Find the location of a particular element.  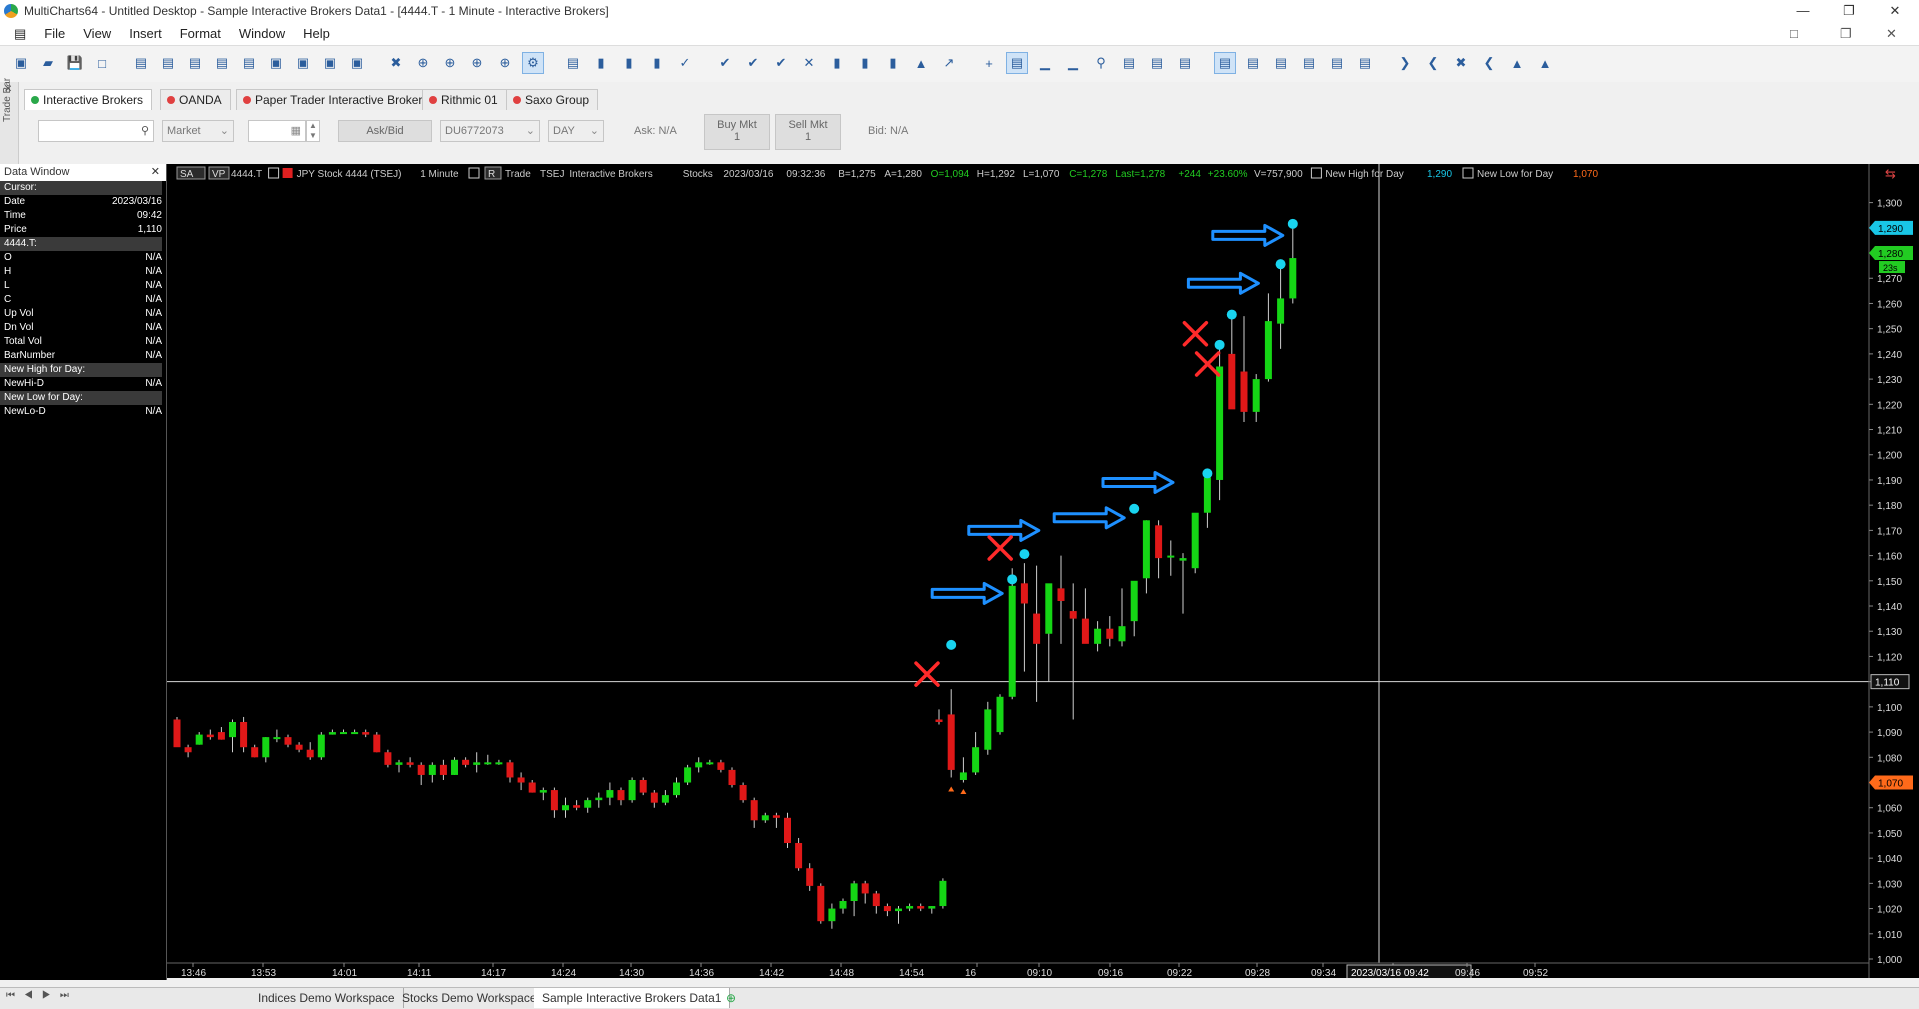

remove-study-icon: ⊕ is located at coordinates (477, 63).